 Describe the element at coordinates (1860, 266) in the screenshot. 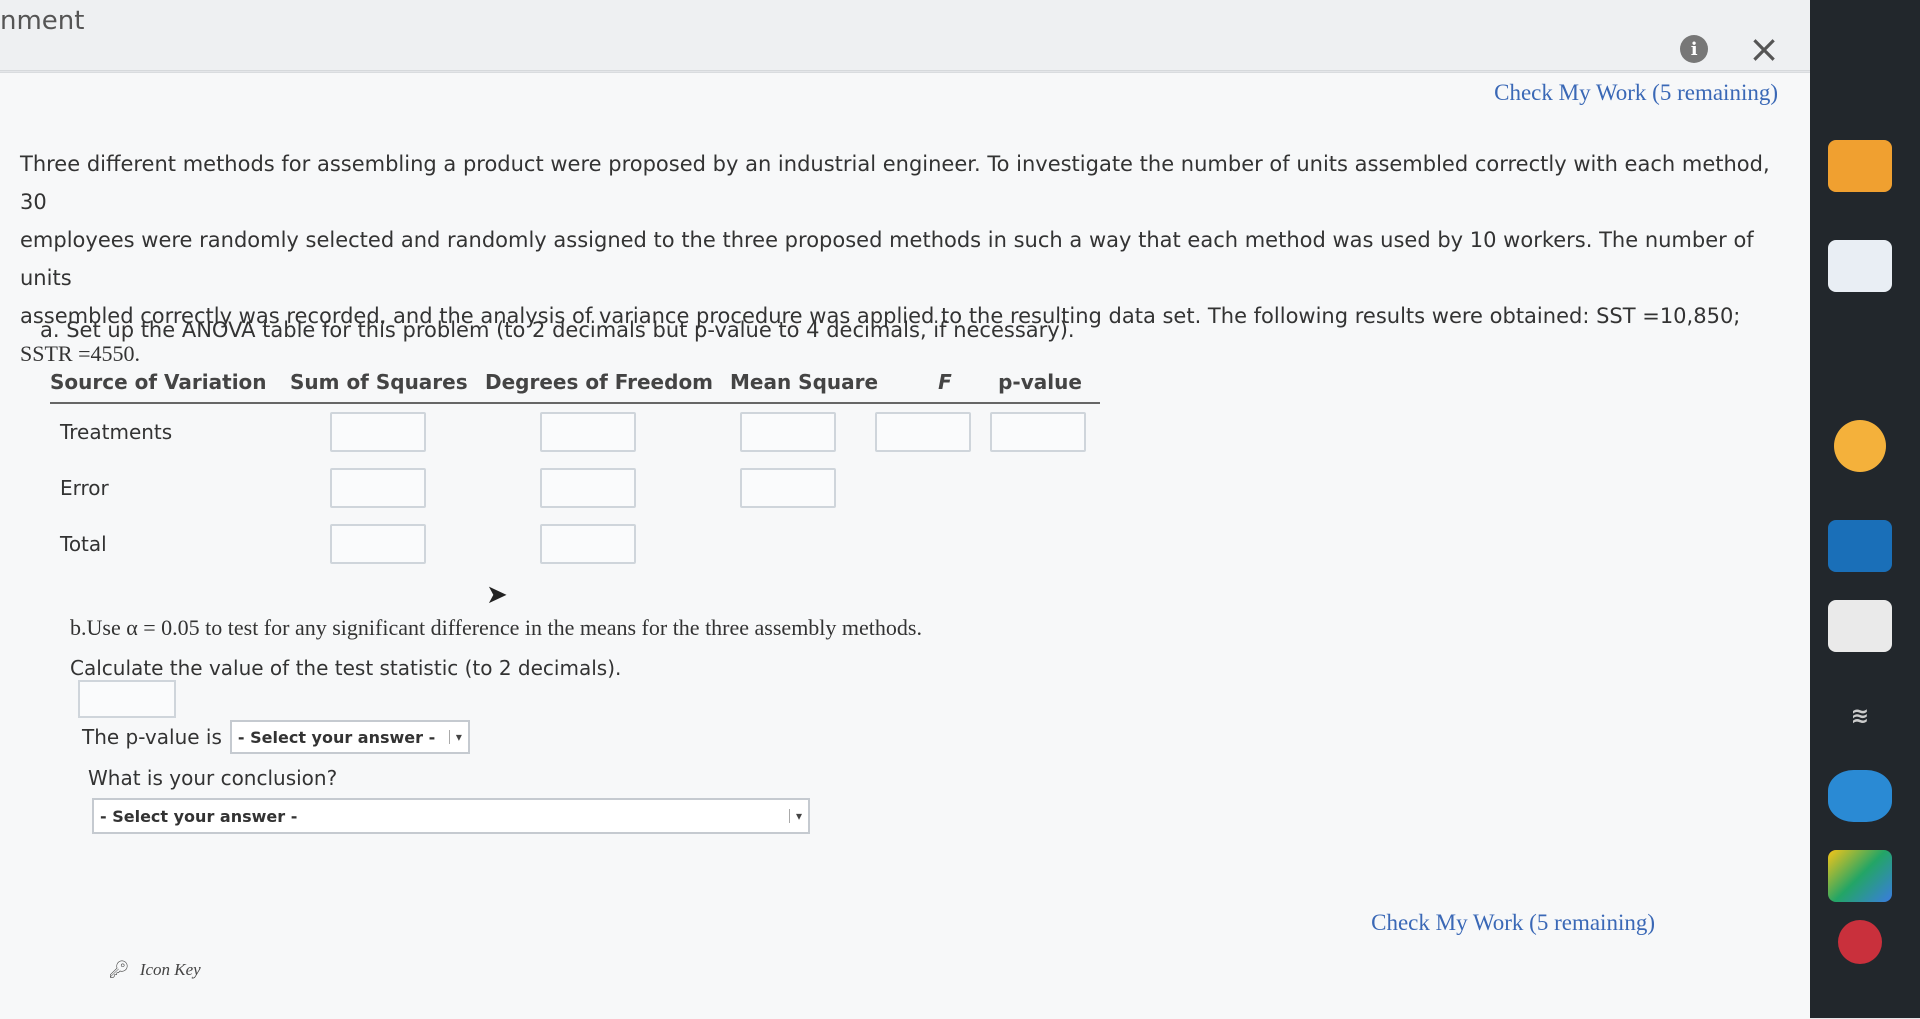

I see `app-icon-text` at that location.